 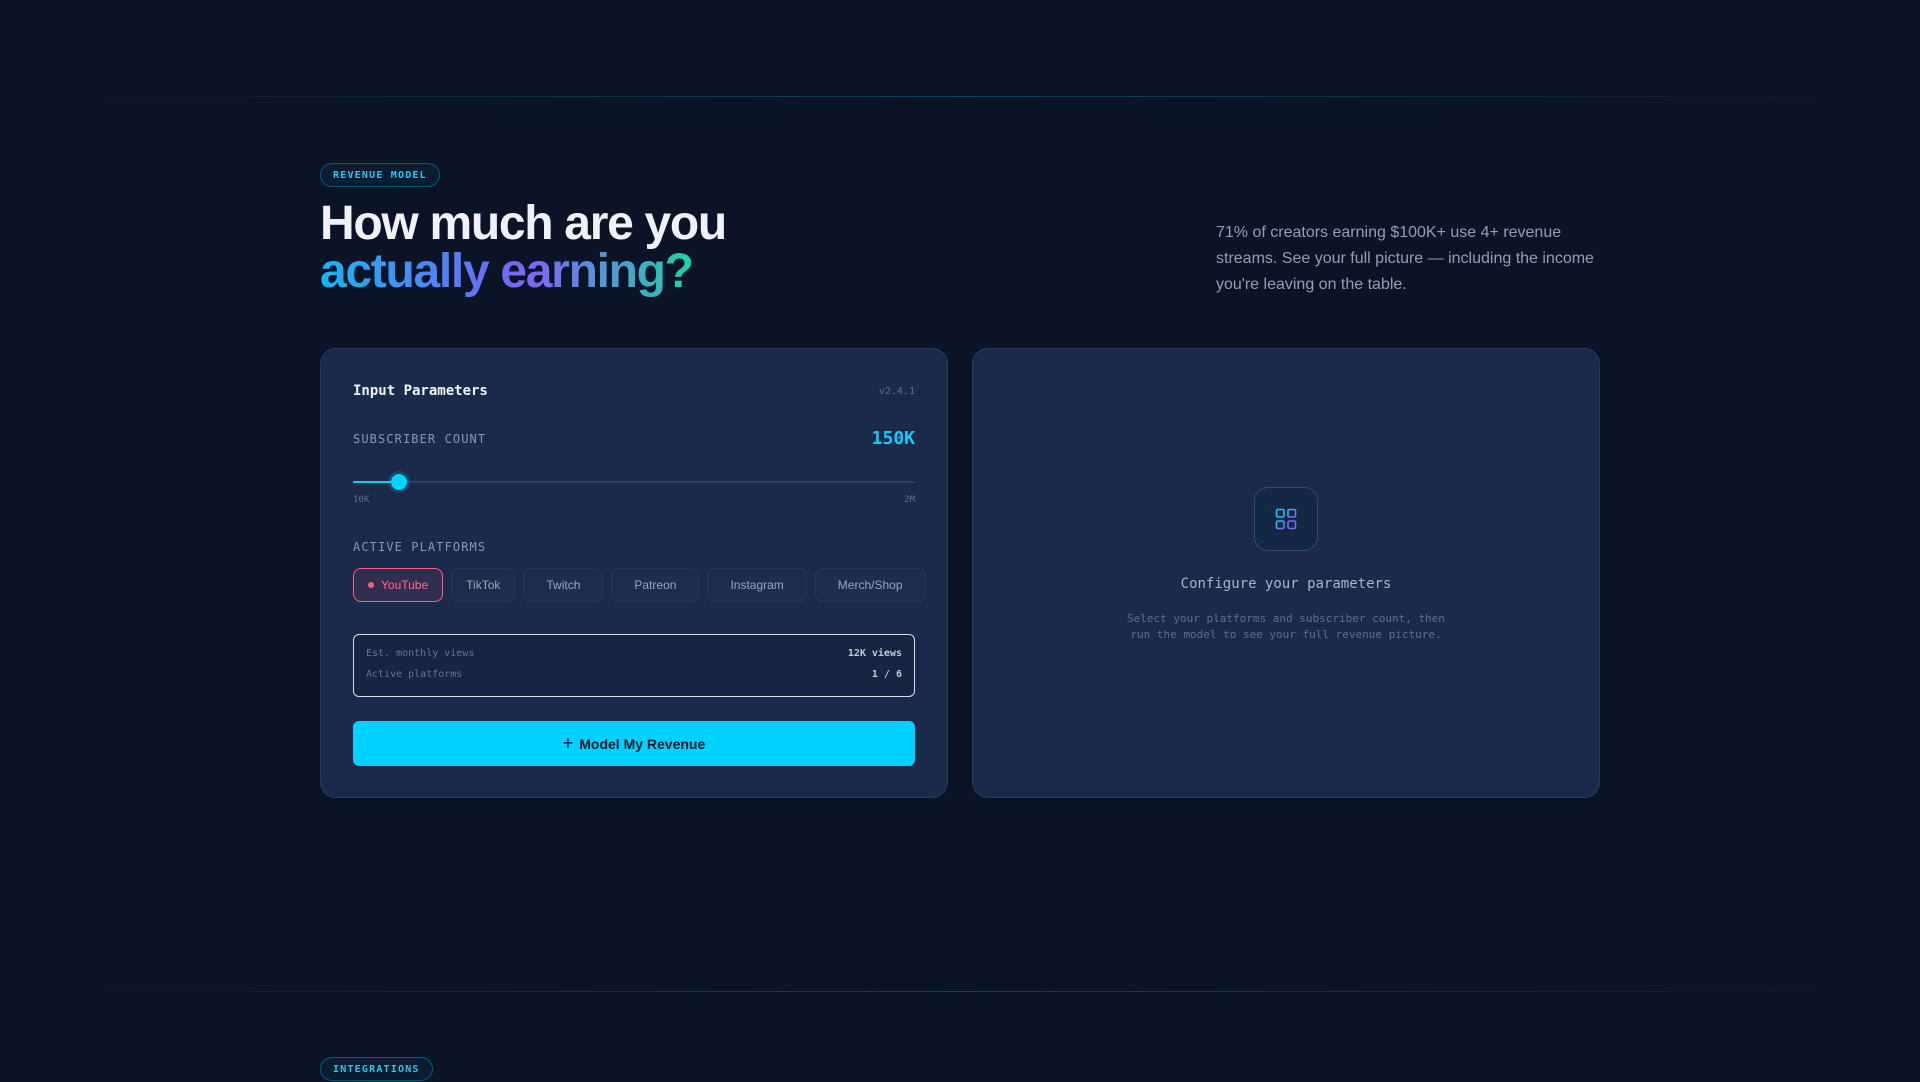 What do you see at coordinates (960, 96) in the screenshot?
I see `top-divider` at bounding box center [960, 96].